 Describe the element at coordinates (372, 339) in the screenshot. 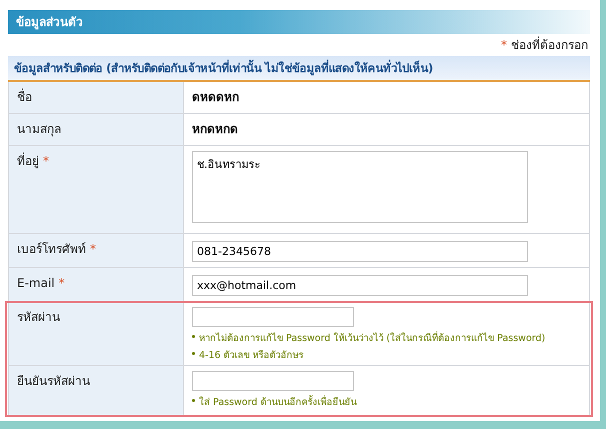

I see `hint-text: หากไม่ต้องการแก้ไข Password ให้เว้นว่างไว้ (ใส่ในกรณีที่ต้องการแก้ไข Password)` at that location.